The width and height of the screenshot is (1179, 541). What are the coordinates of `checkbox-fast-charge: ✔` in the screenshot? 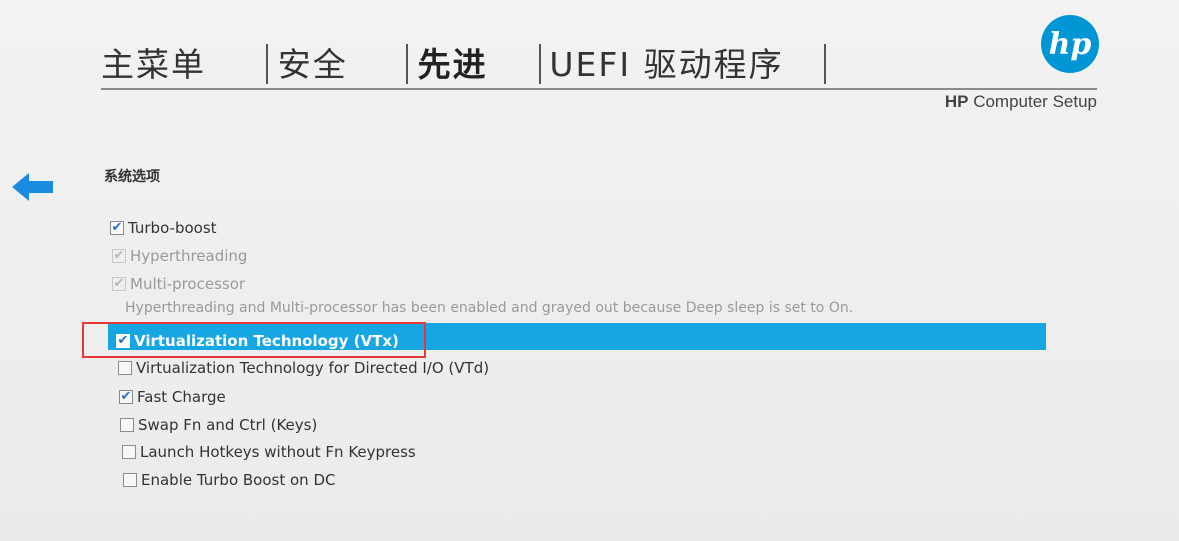 It's located at (126, 397).